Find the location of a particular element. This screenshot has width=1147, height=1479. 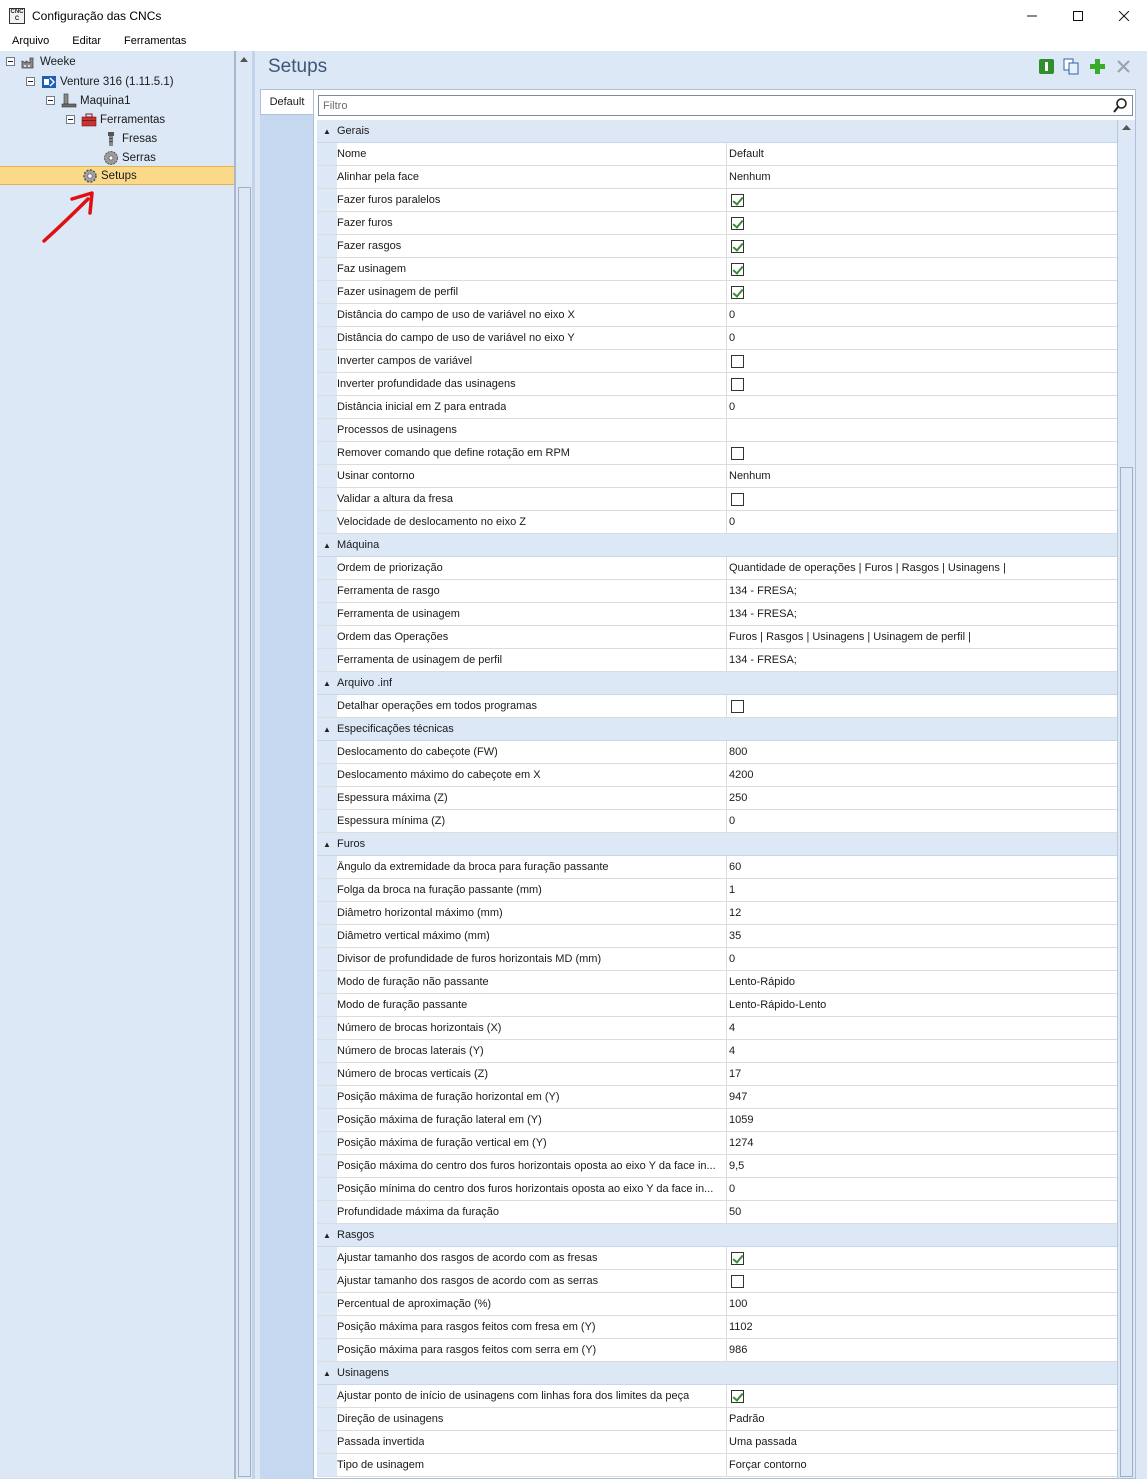

property-row: Faz usinagem is located at coordinates (717, 269).